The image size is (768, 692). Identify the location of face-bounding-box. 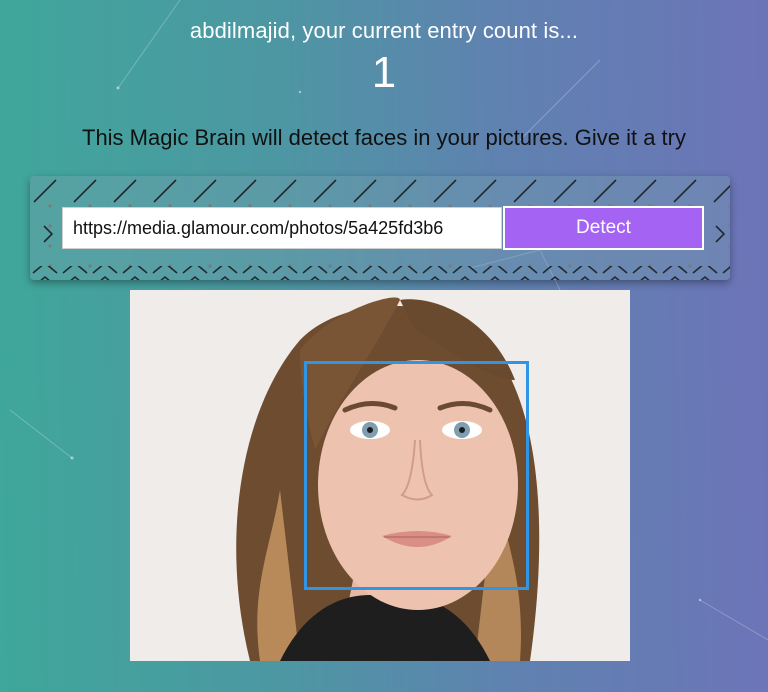
(416, 475).